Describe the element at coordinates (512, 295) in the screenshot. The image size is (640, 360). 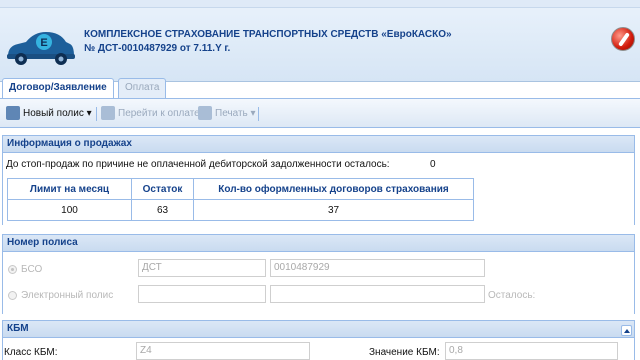
I see `remaining-label: Осталось:` at that location.